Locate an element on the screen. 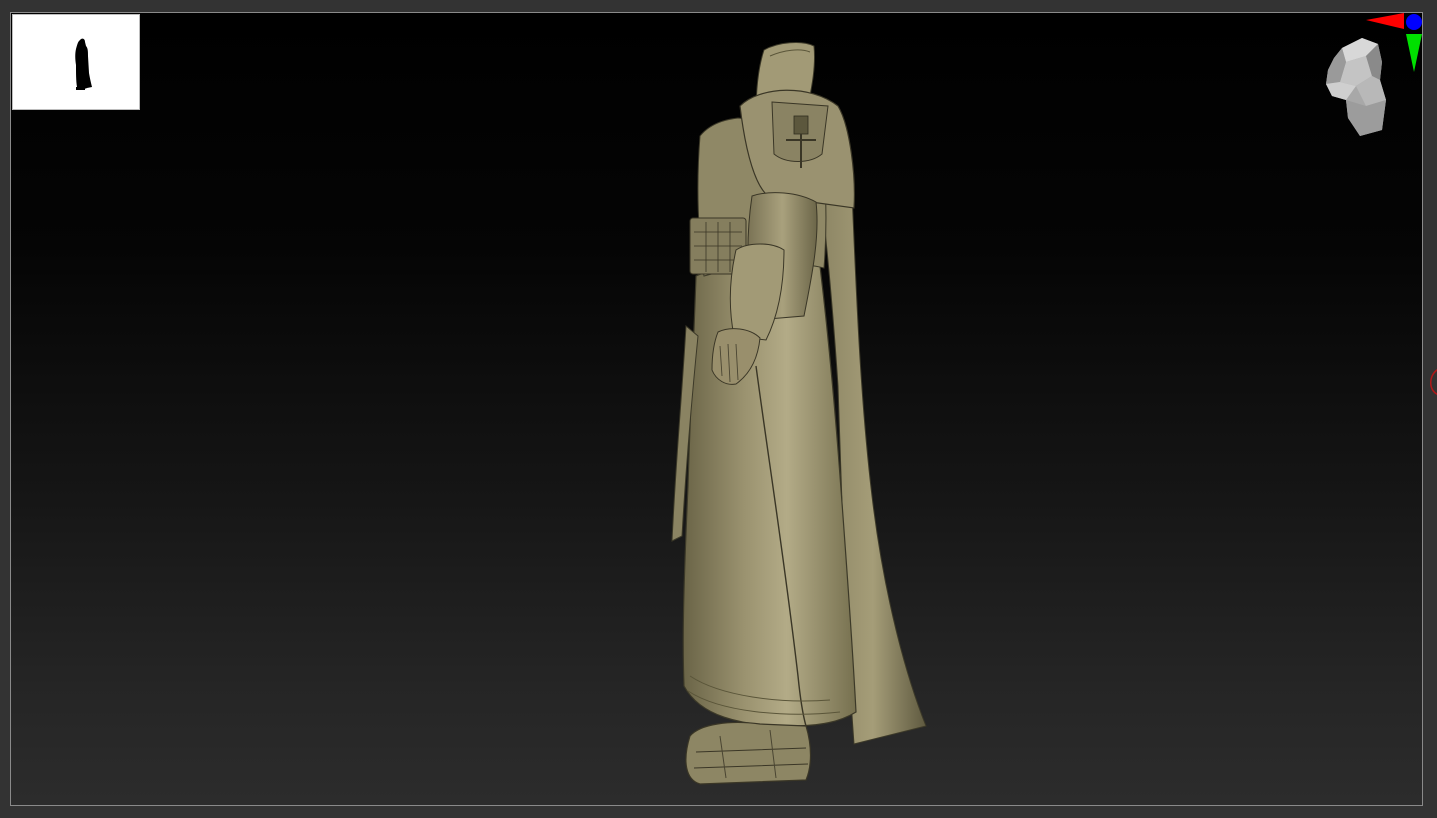 The width and height of the screenshot is (1437, 818). navigator-silhouette-icon is located at coordinates (83, 64).